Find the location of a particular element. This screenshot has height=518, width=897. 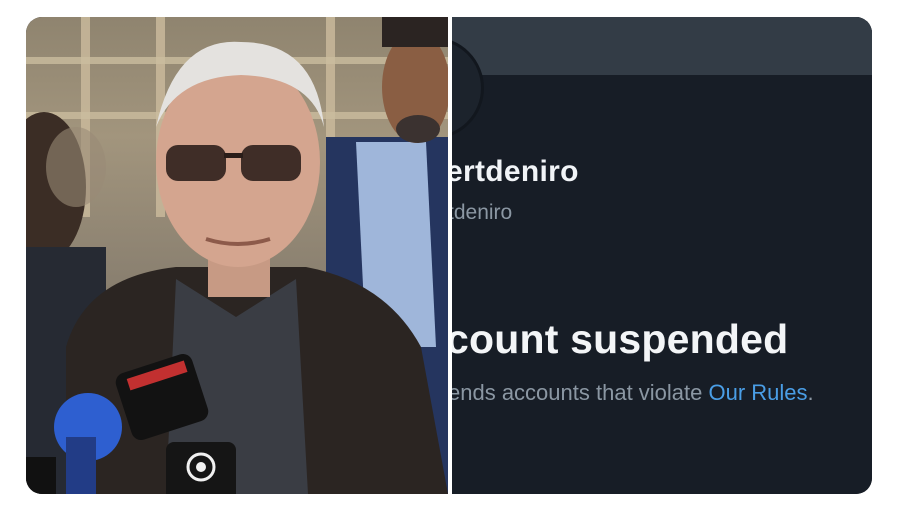

description-period: . is located at coordinates (810, 392).